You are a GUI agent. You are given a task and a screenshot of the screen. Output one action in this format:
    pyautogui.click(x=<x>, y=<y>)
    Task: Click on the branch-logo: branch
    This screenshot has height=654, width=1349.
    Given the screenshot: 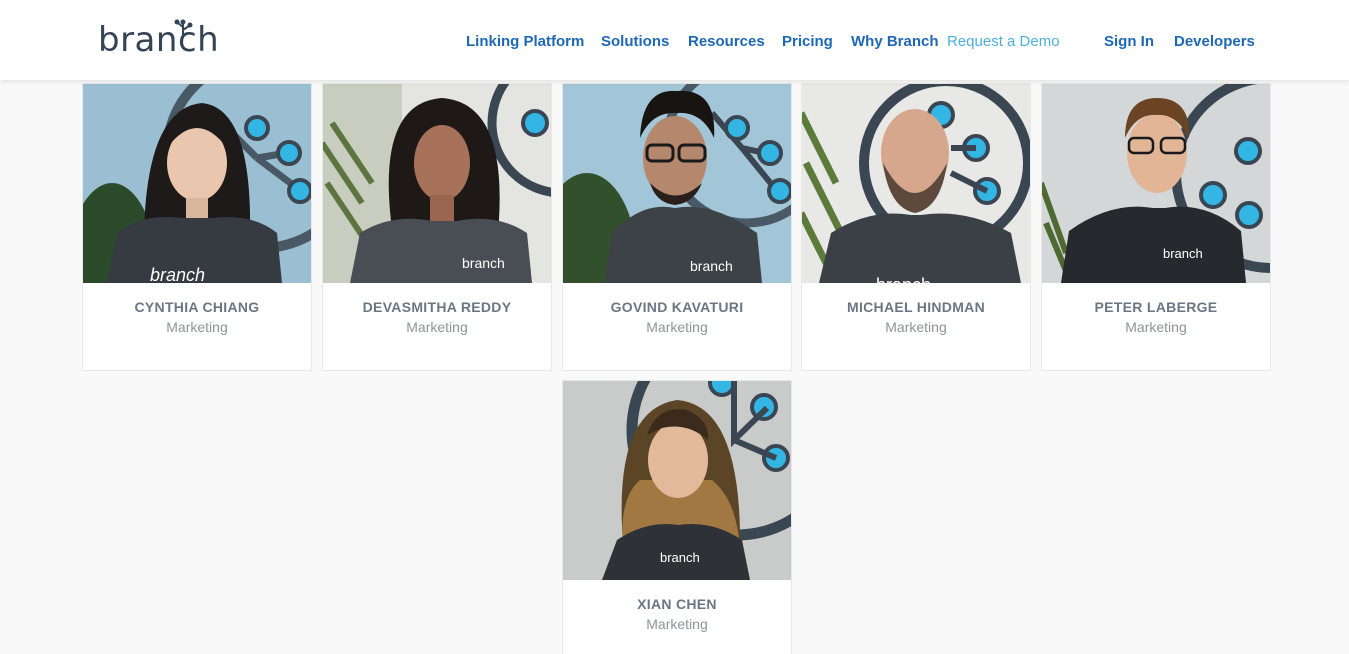 What is the action you would take?
    pyautogui.click(x=158, y=40)
    